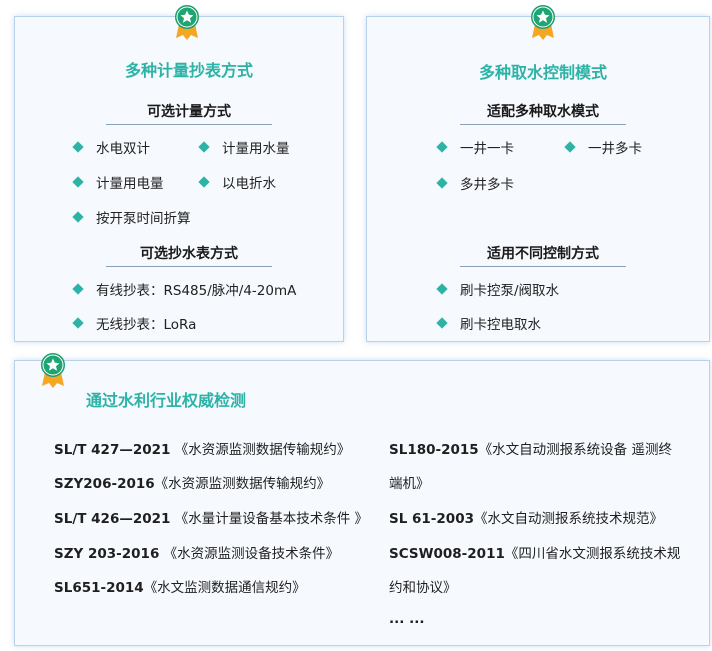 The height and width of the screenshot is (651, 712). Describe the element at coordinates (535, 554) in the screenshot. I see `standard-item: SCSW008-2011《四川省水文测报系统技术规` at that location.